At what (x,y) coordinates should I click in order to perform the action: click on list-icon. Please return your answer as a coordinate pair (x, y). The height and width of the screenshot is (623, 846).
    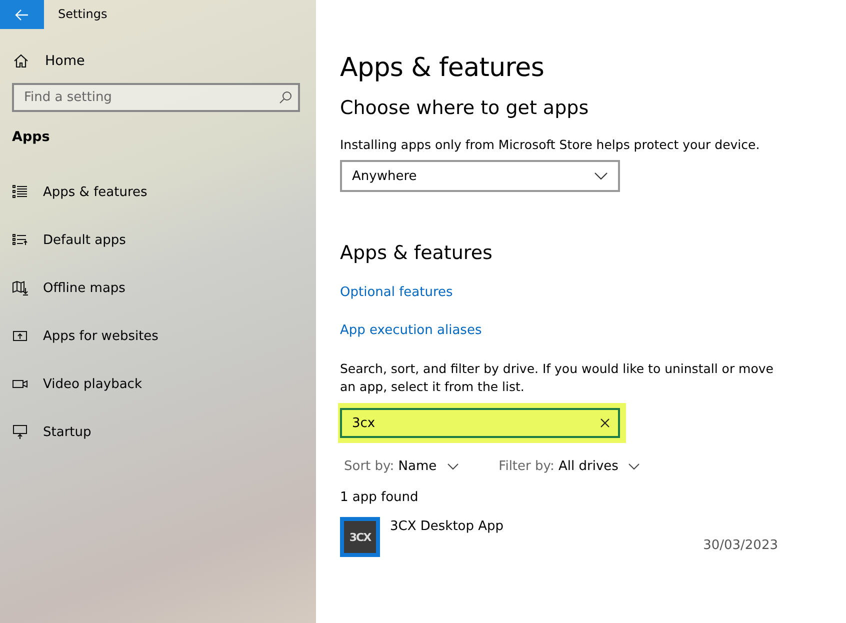
    Looking at the image, I should click on (20, 192).